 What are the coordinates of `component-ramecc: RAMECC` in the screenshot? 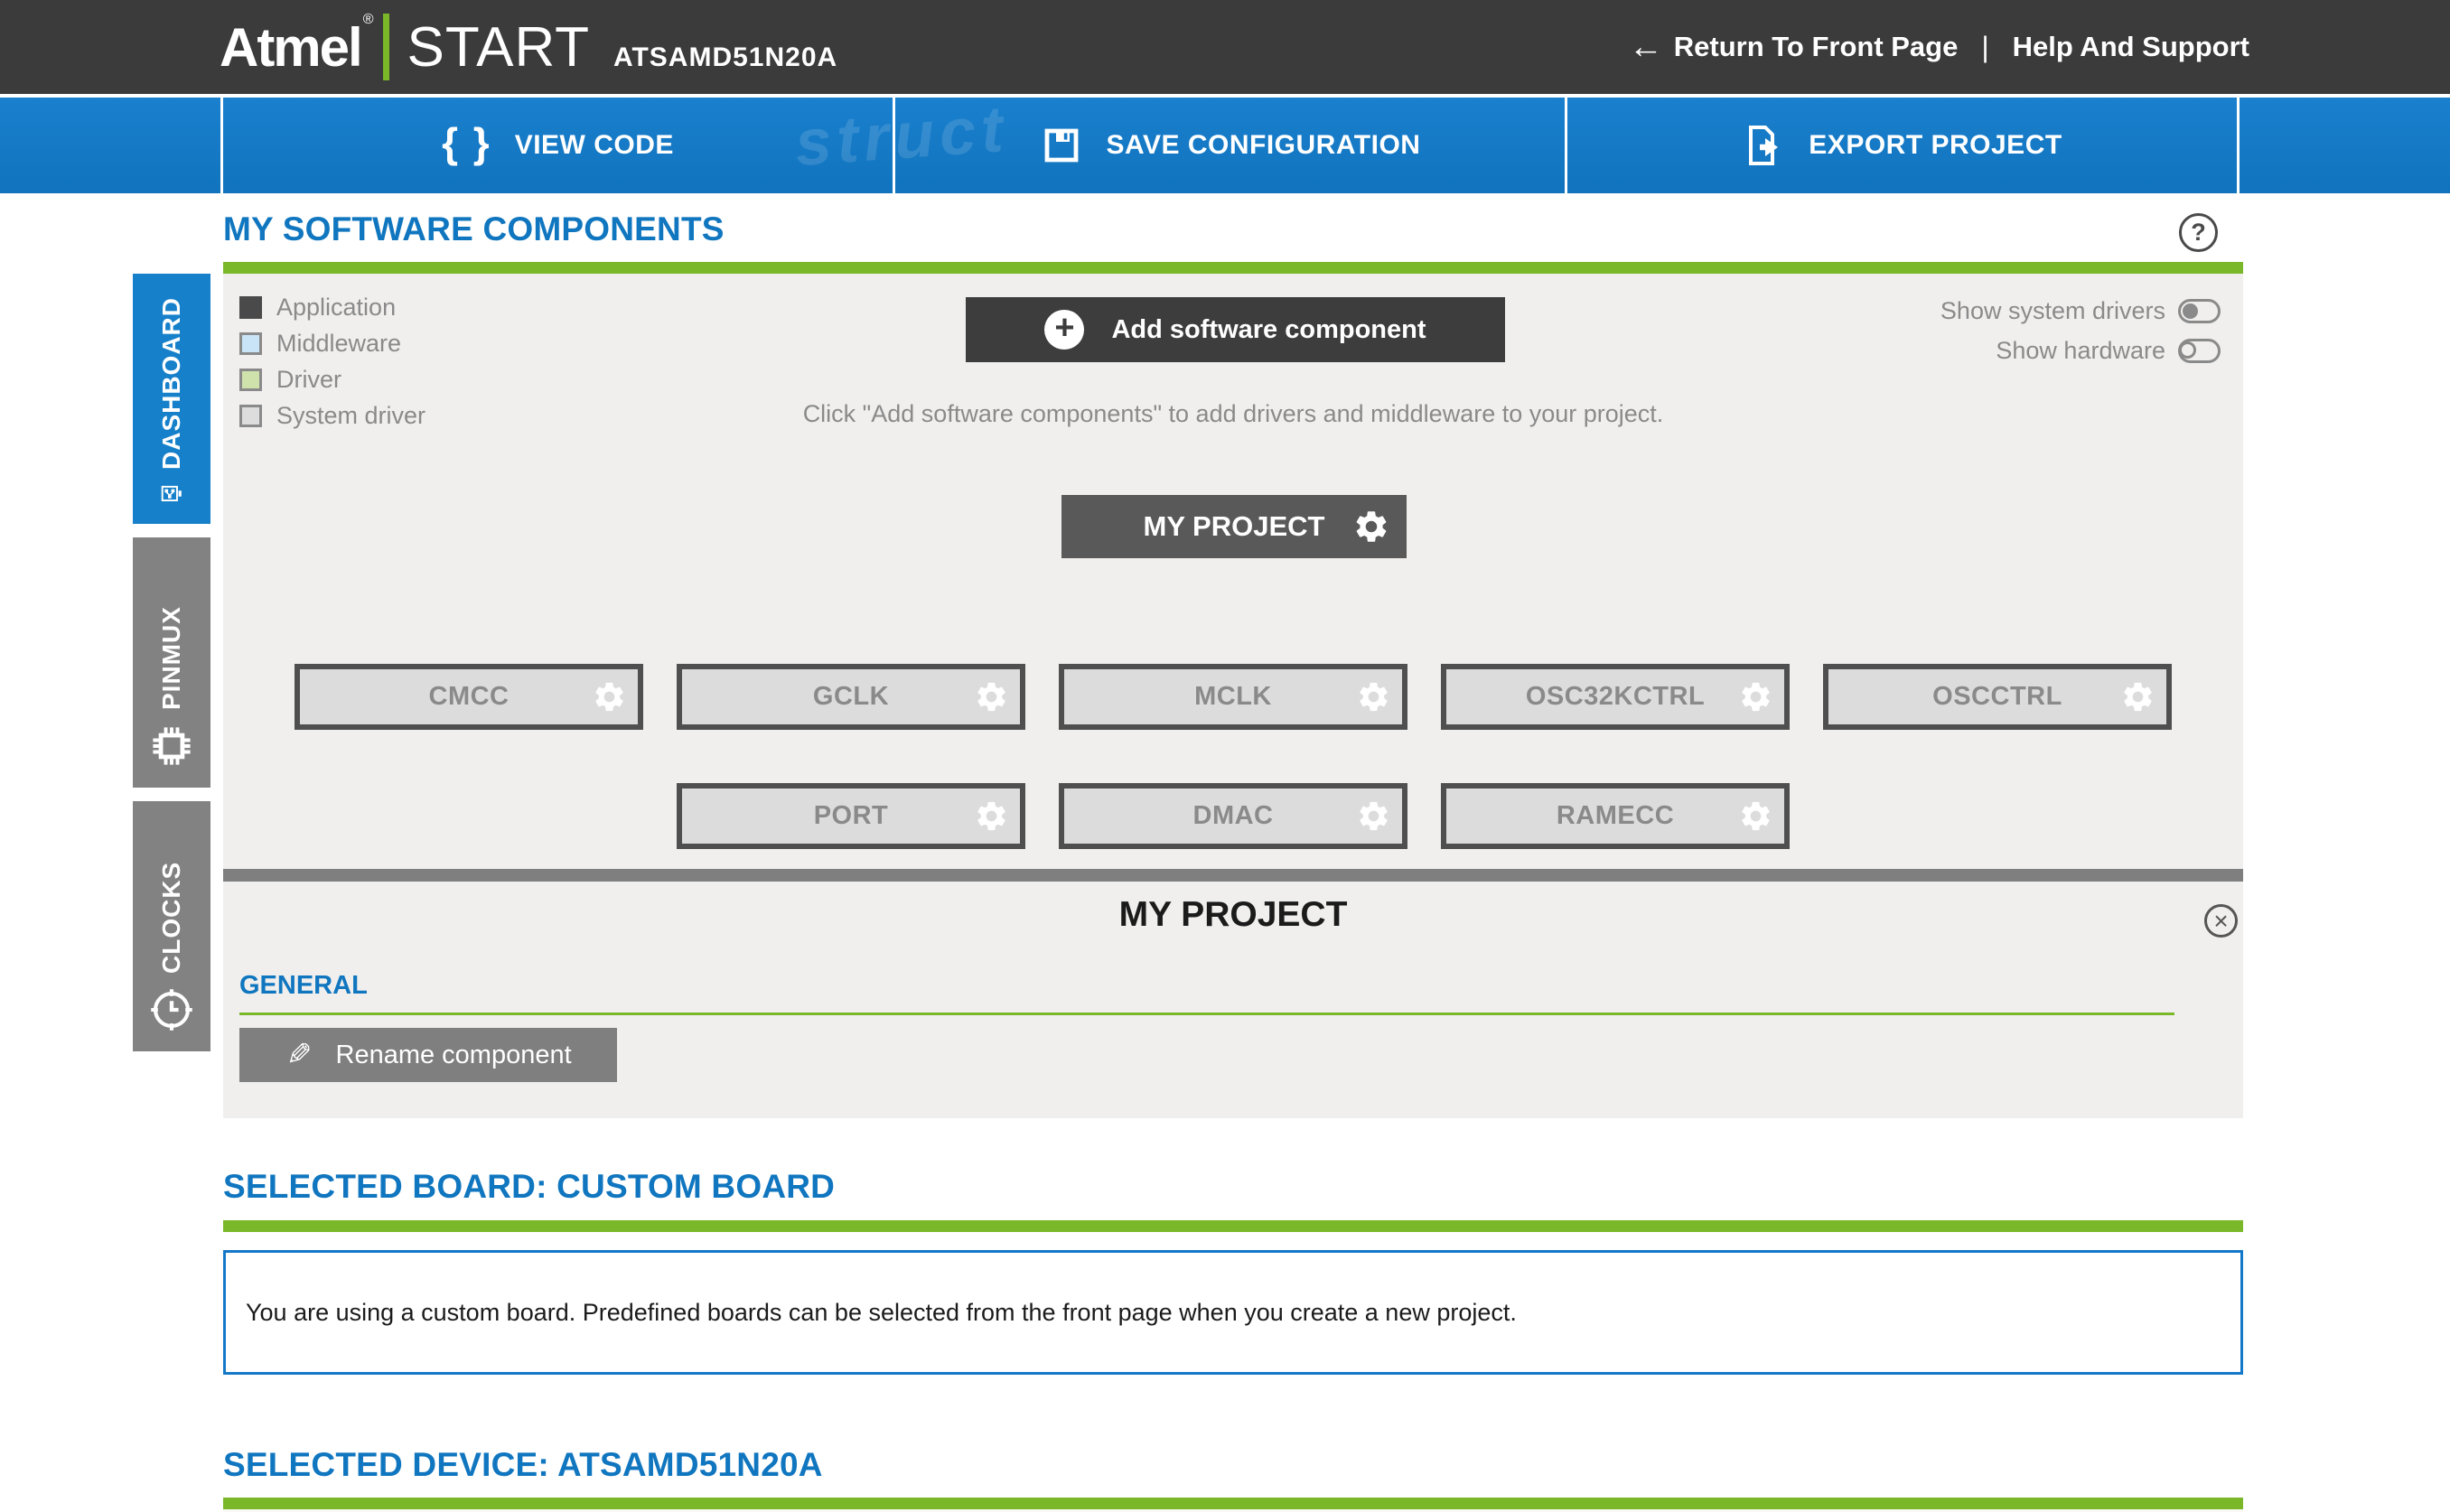 It's located at (1615, 816).